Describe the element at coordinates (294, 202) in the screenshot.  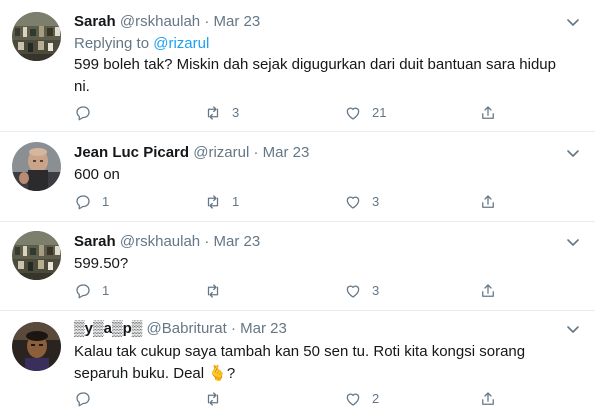
I see `action-bar: 1 1 3` at that location.